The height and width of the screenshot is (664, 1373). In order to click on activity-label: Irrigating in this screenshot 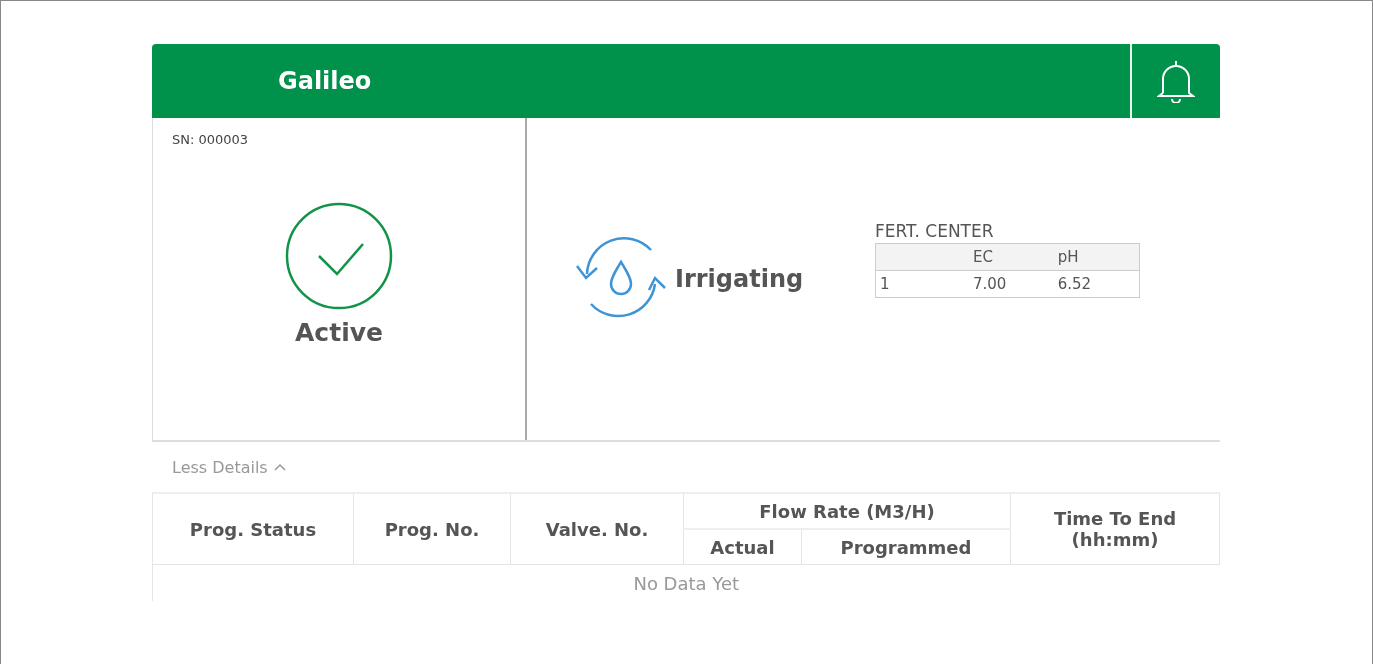, I will do `click(739, 279)`.